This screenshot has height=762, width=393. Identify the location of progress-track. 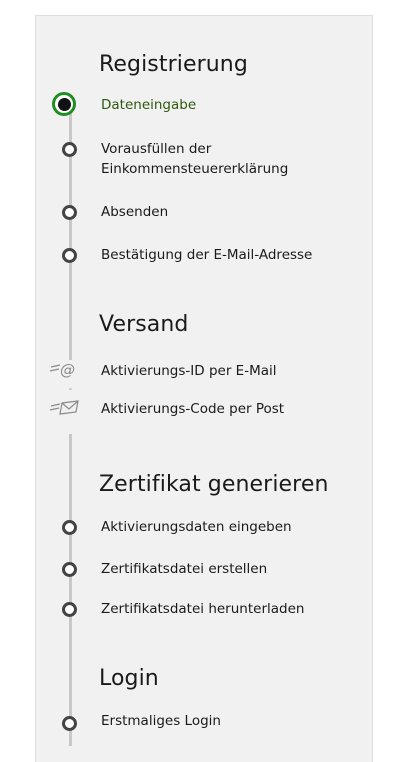
(70, 590).